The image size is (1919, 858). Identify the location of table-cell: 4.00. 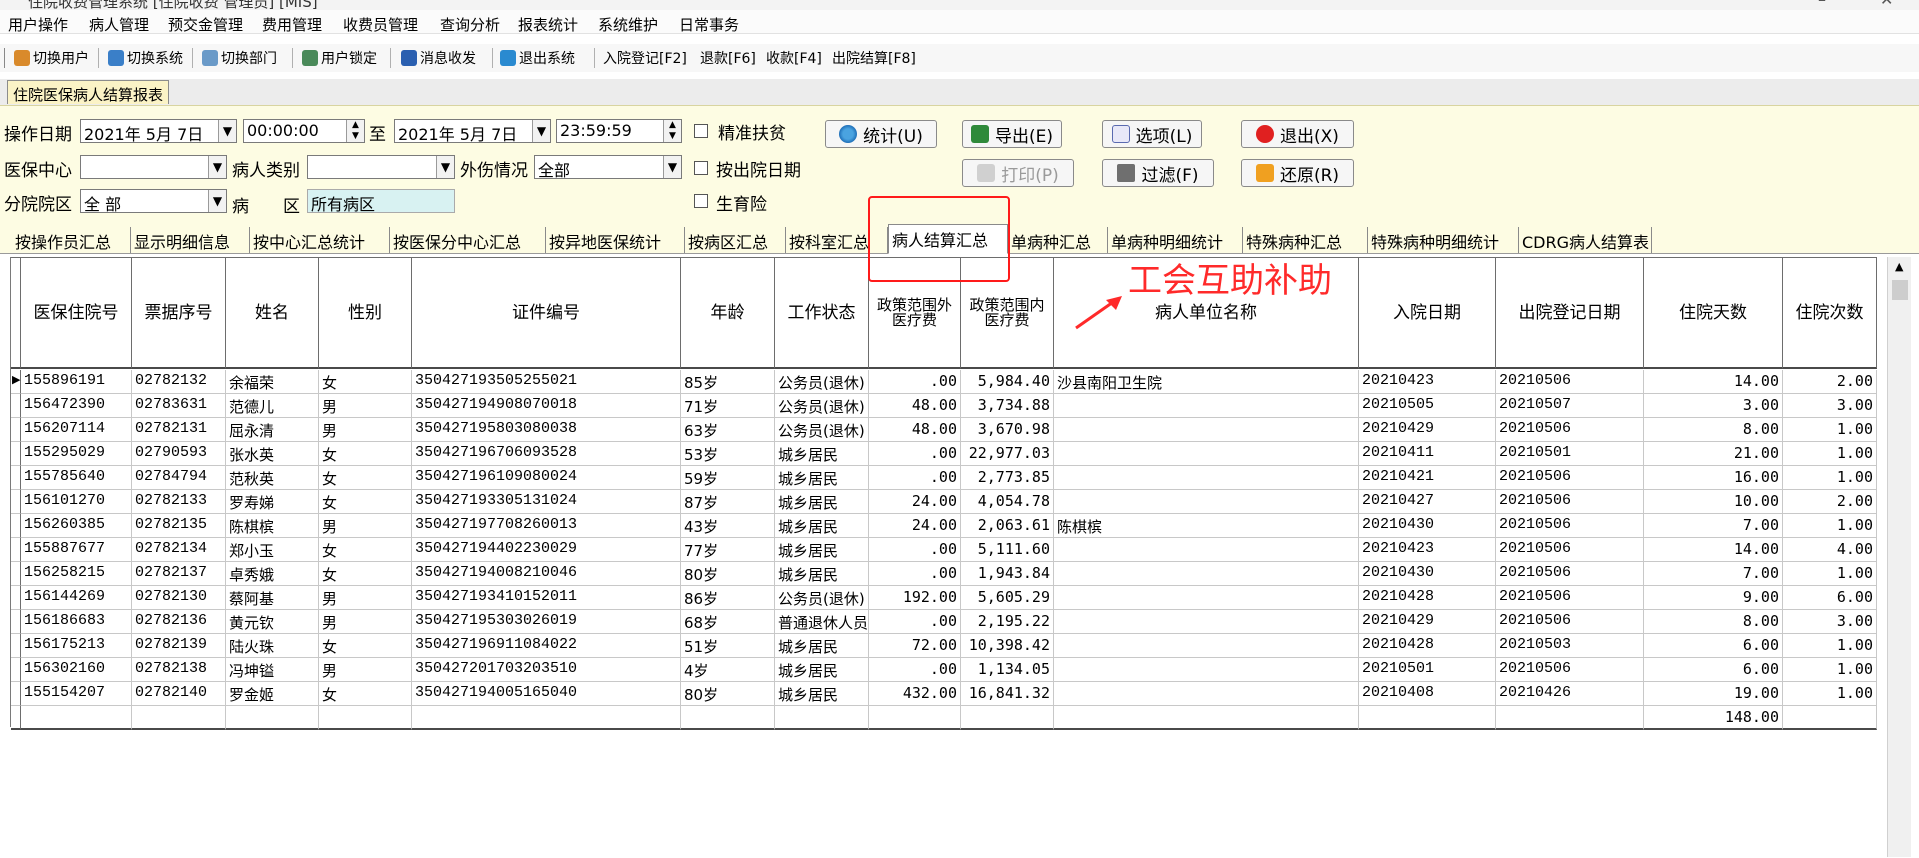
(1830, 550).